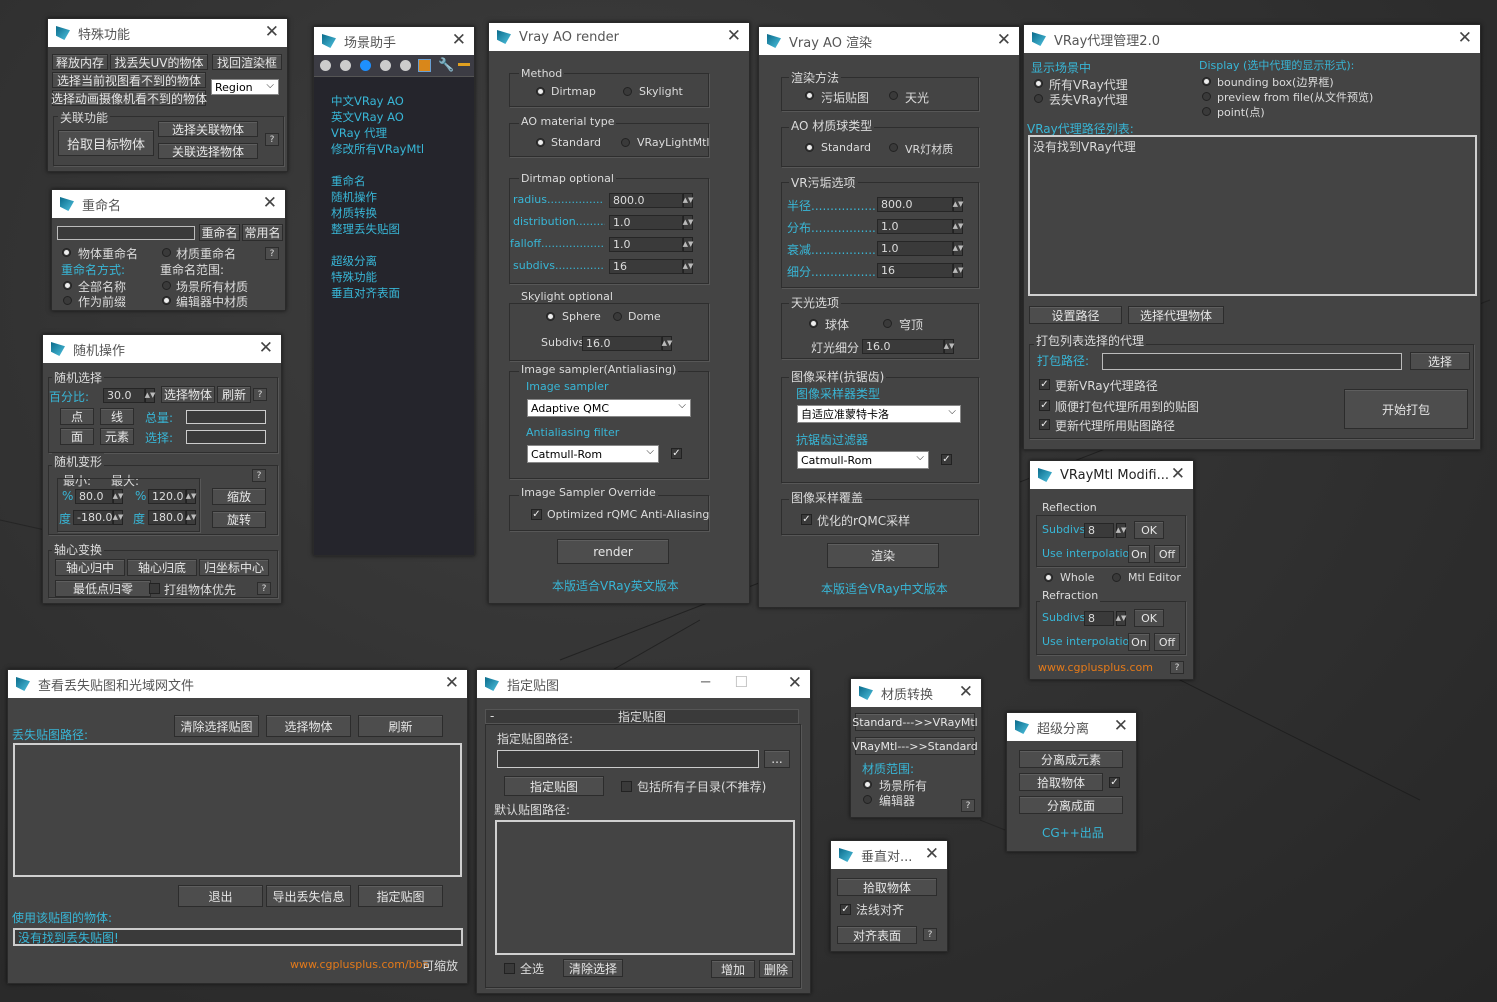 The image size is (1497, 1002). What do you see at coordinates (688, 200) in the screenshot?
I see `radius-spinner: ▲▼` at bounding box center [688, 200].